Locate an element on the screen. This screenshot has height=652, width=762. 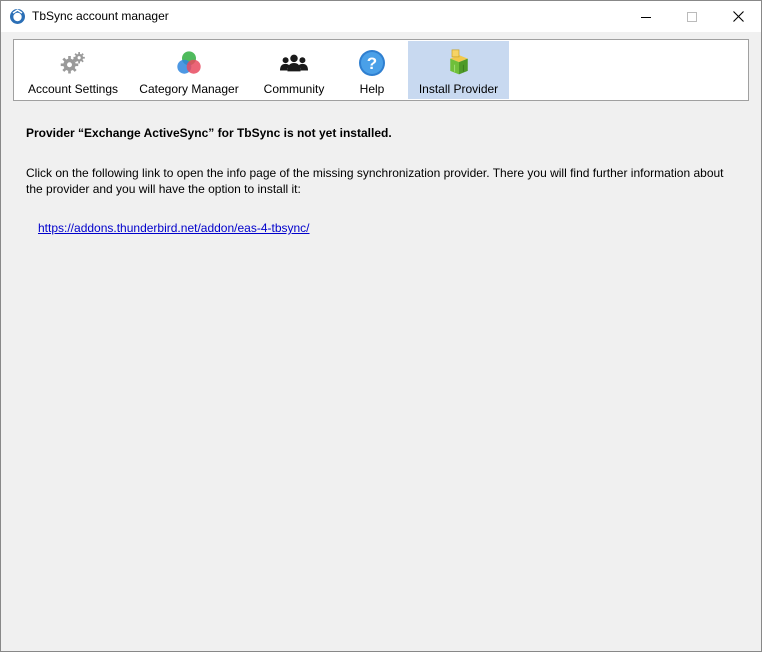
tab-help: ? Help is located at coordinates (372, 70).